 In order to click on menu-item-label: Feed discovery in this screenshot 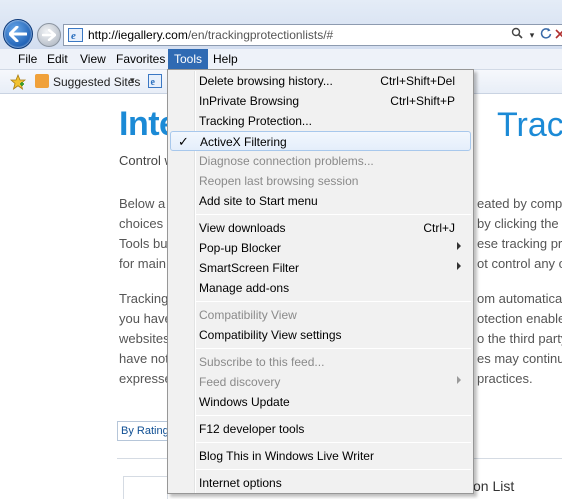, I will do `click(240, 382)`.